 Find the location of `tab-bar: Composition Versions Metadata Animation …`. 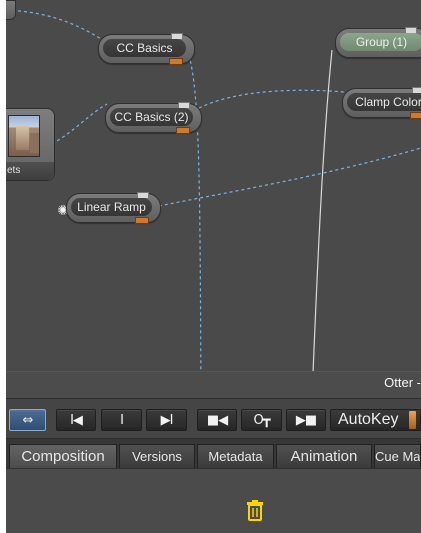

tab-bar: Composition Versions Metadata Animation … is located at coordinates (213, 453).